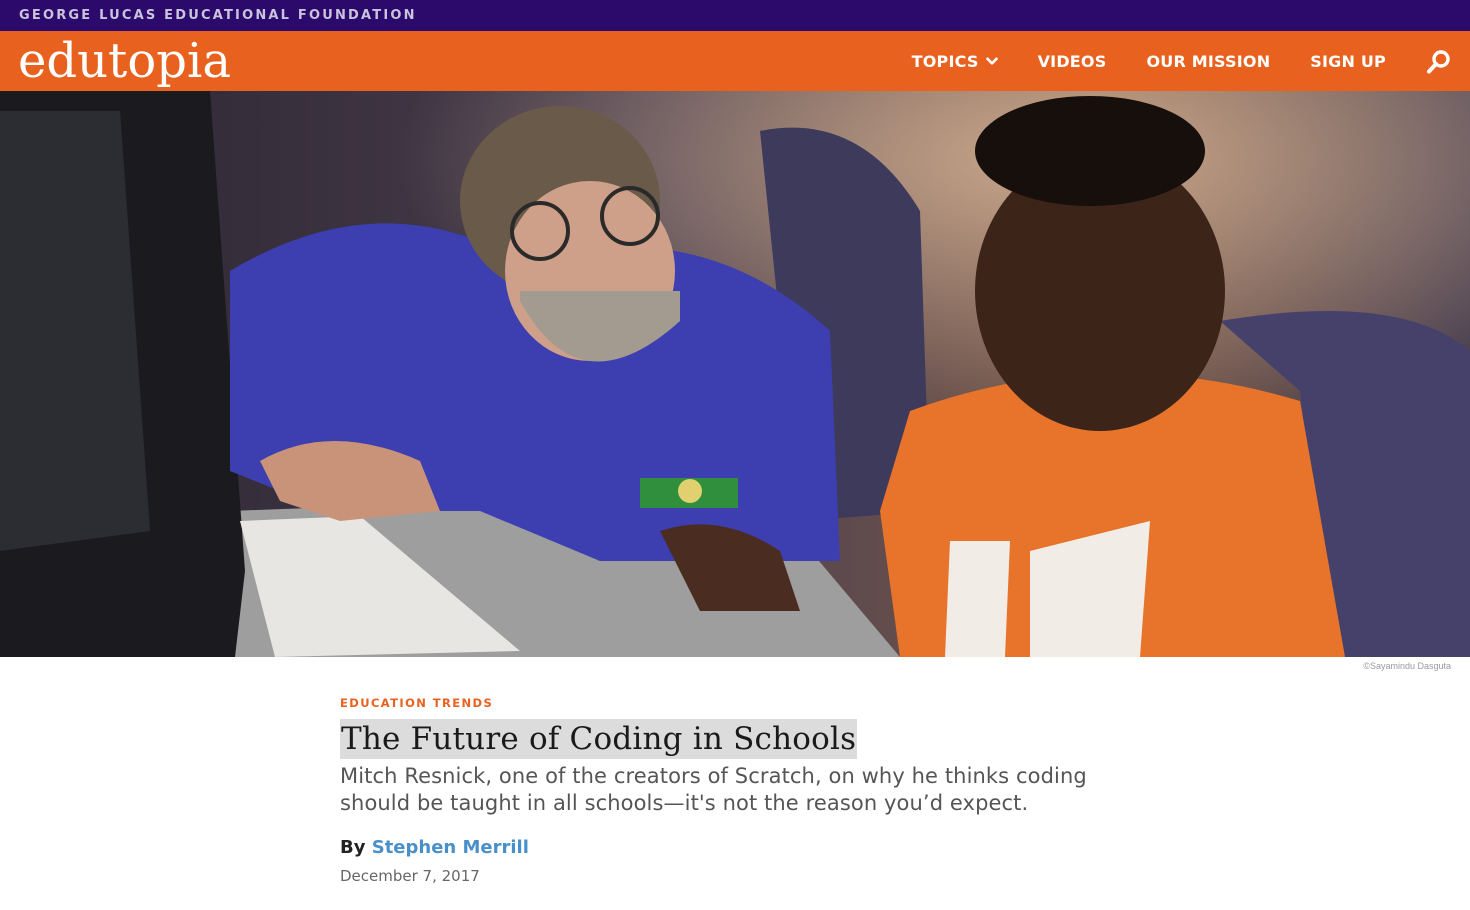 Image resolution: width=1470 pixels, height=910 pixels. Describe the element at coordinates (124, 61) in the screenshot. I see `edutopia-logo: edutopia` at that location.